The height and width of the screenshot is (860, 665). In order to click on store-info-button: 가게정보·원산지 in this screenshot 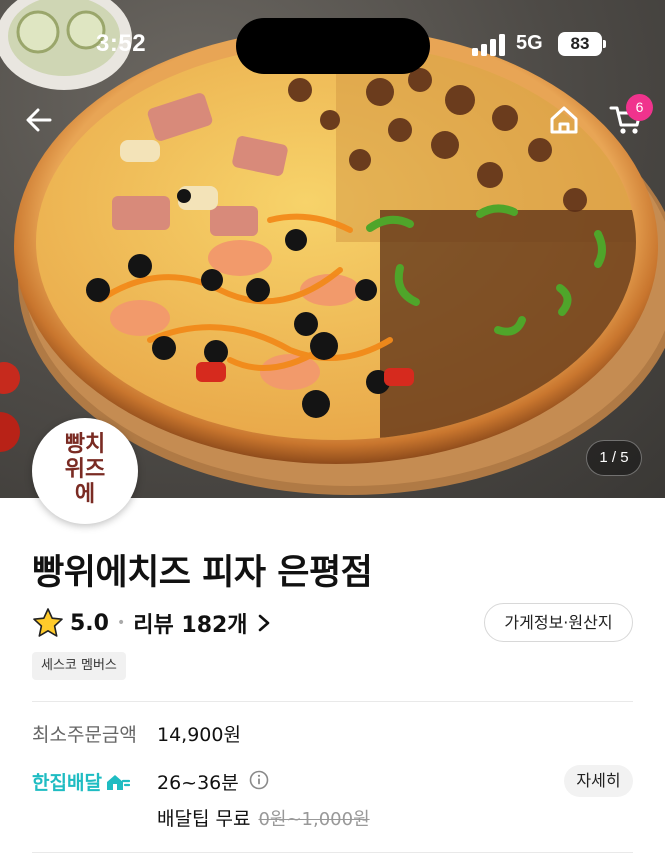, I will do `click(558, 622)`.